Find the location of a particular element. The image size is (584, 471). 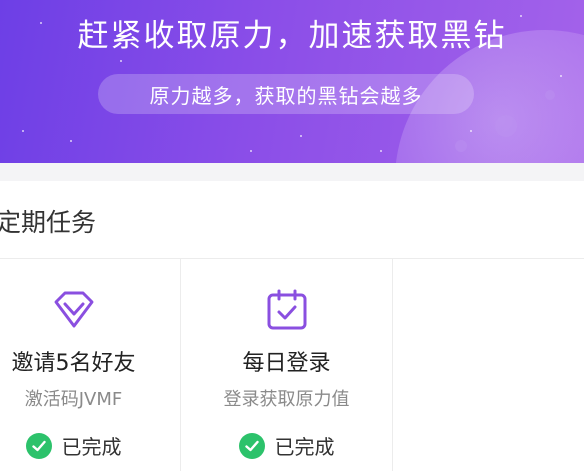

task-title: 每日登录 is located at coordinates (286, 363).